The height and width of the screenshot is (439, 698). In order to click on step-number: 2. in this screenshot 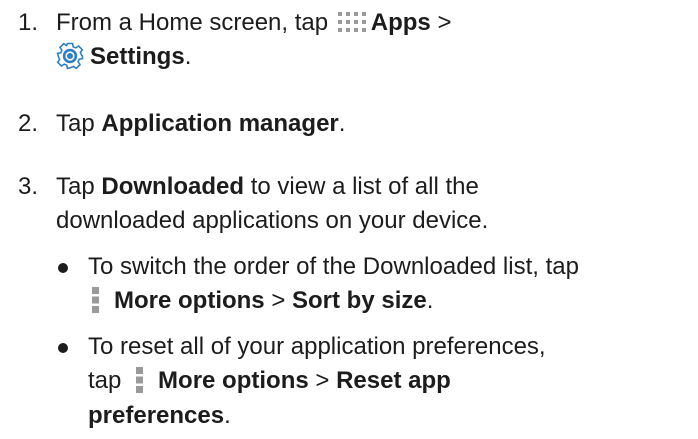, I will do `click(28, 123)`.